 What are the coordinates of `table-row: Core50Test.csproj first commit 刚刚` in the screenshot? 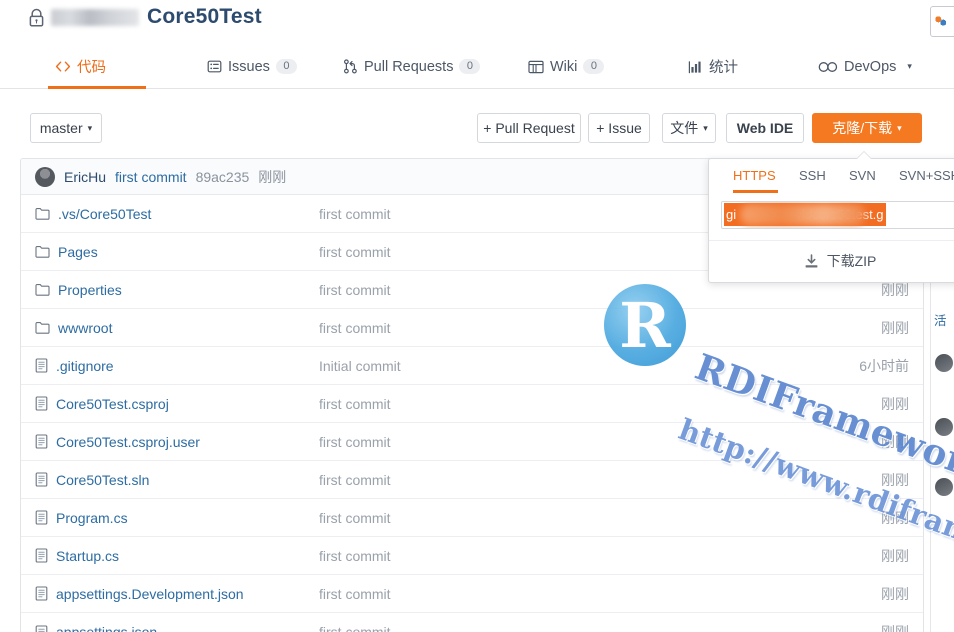 It's located at (472, 404).